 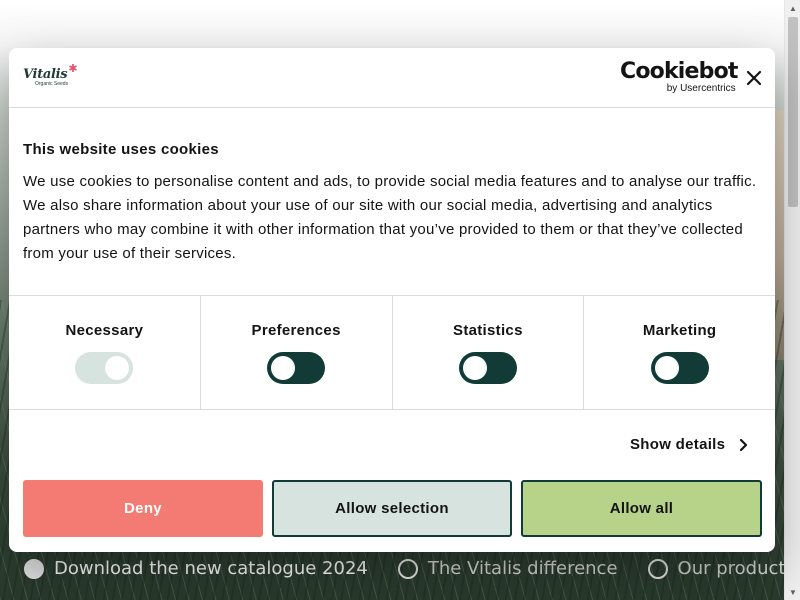 I want to click on nav-catalogue: Download the new catalogue 2024, so click(x=196, y=568).